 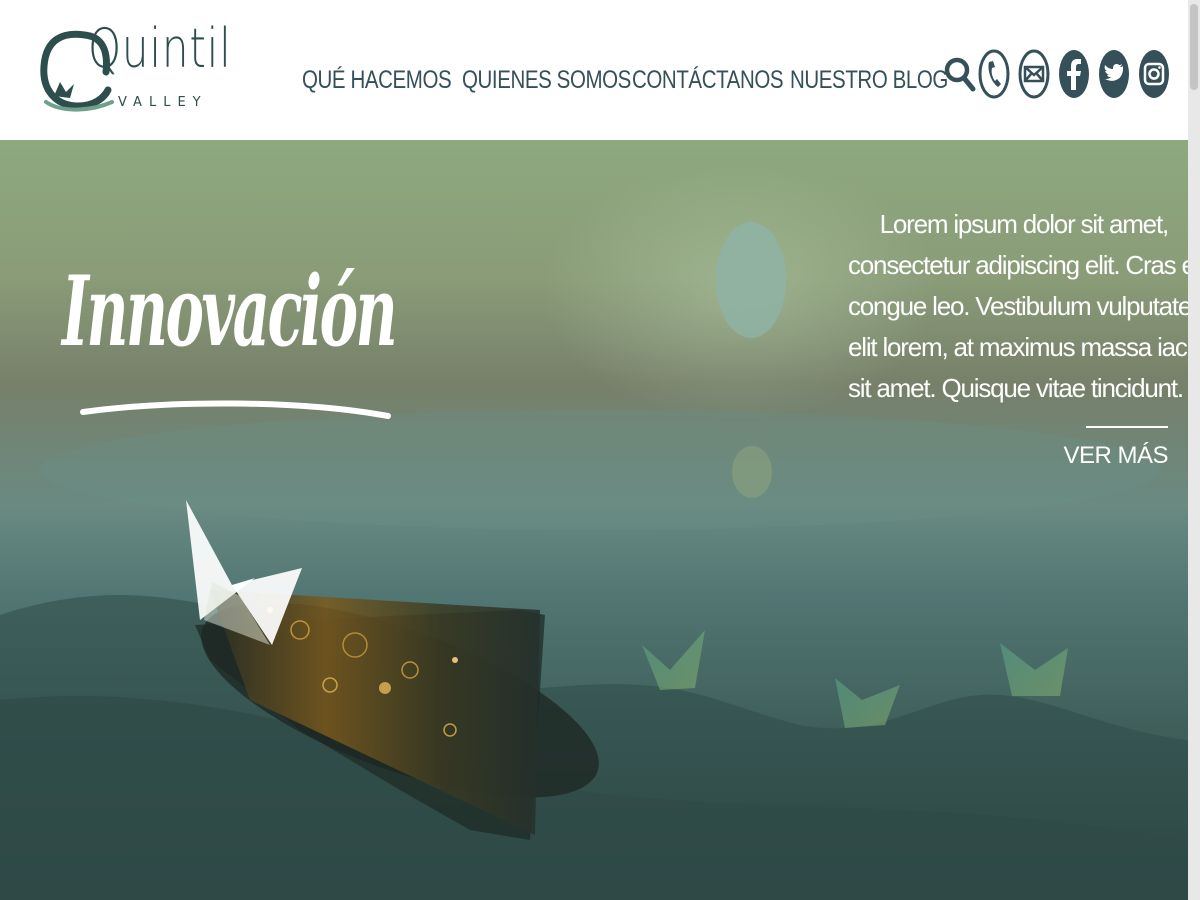 I want to click on cta-divider, so click(x=1127, y=427).